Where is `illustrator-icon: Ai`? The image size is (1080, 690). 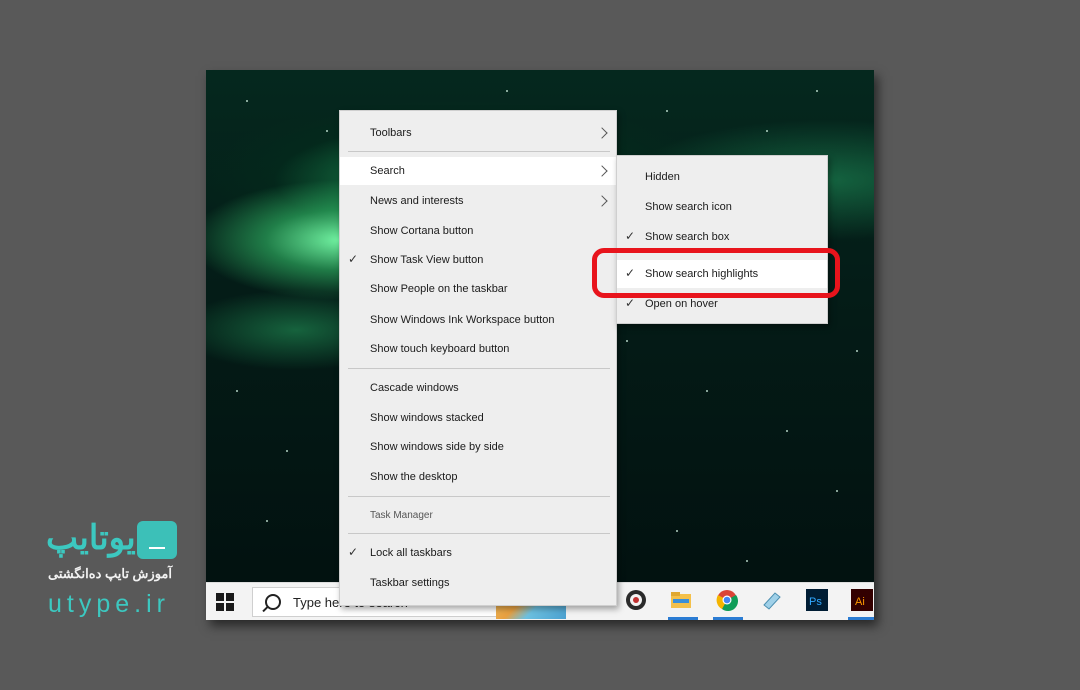
illustrator-icon: Ai is located at coordinates (862, 600).